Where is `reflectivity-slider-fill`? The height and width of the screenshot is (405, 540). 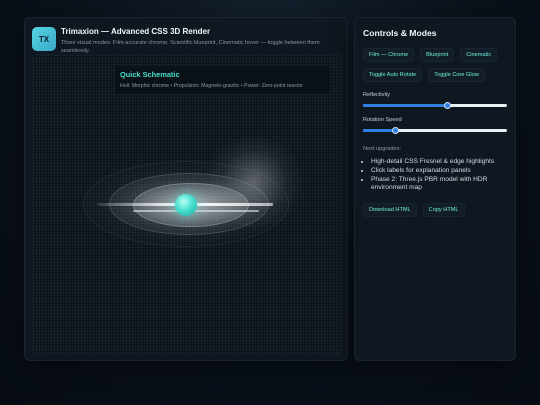 reflectivity-slider-fill is located at coordinates (405, 105).